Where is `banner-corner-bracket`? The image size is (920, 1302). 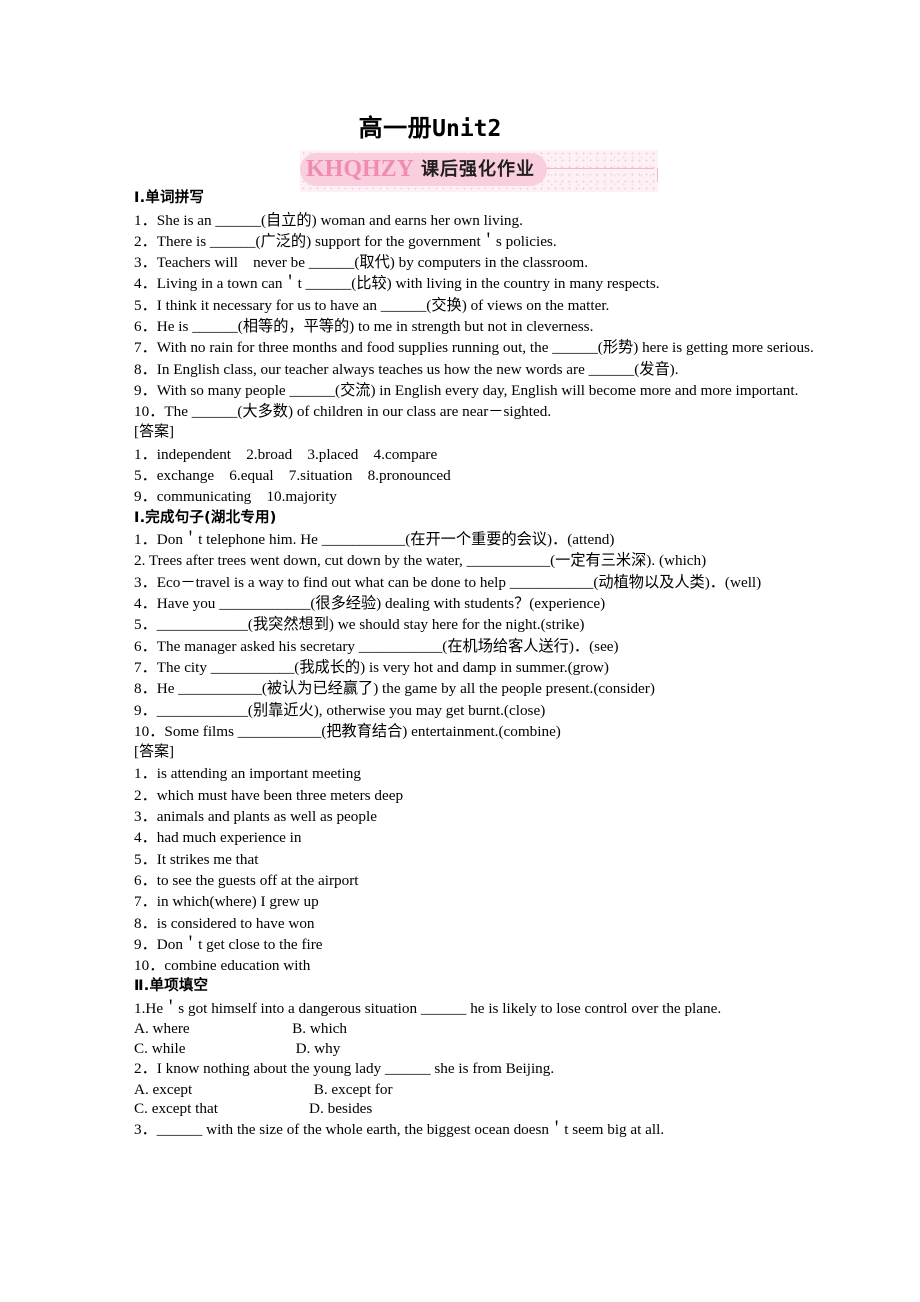
banner-corner-bracket is located at coordinates (657, 175).